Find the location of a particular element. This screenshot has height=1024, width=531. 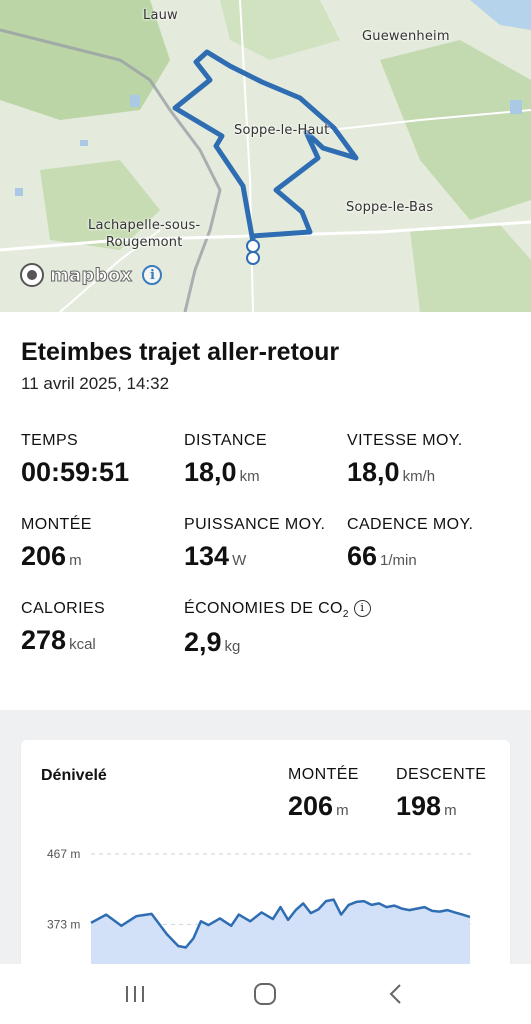

stat-unit: km/h is located at coordinates (419, 476).